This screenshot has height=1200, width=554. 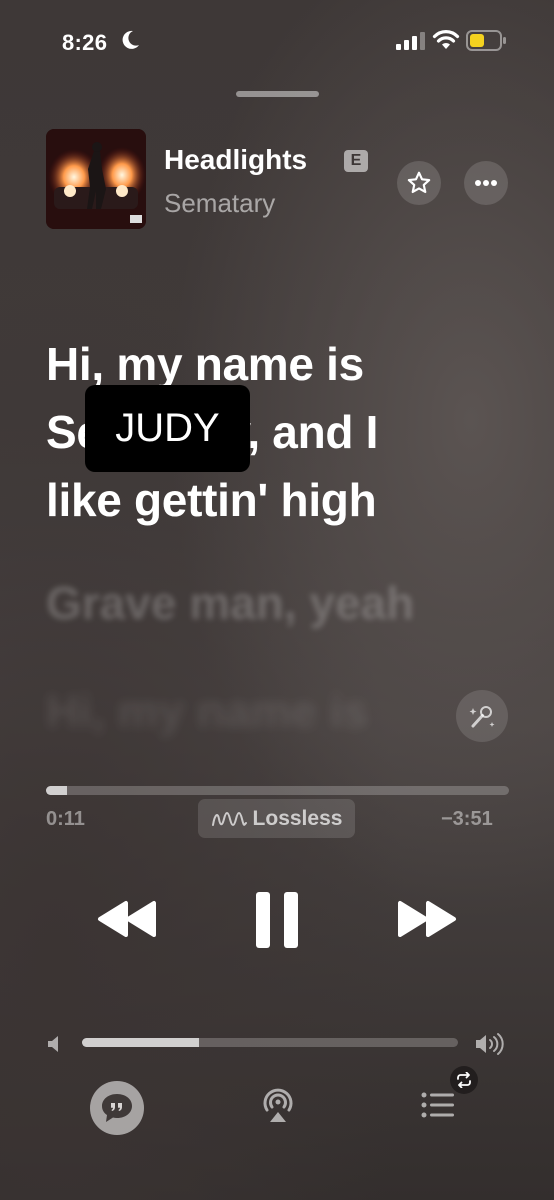 I want to click on album-artwork, so click(x=96, y=179).